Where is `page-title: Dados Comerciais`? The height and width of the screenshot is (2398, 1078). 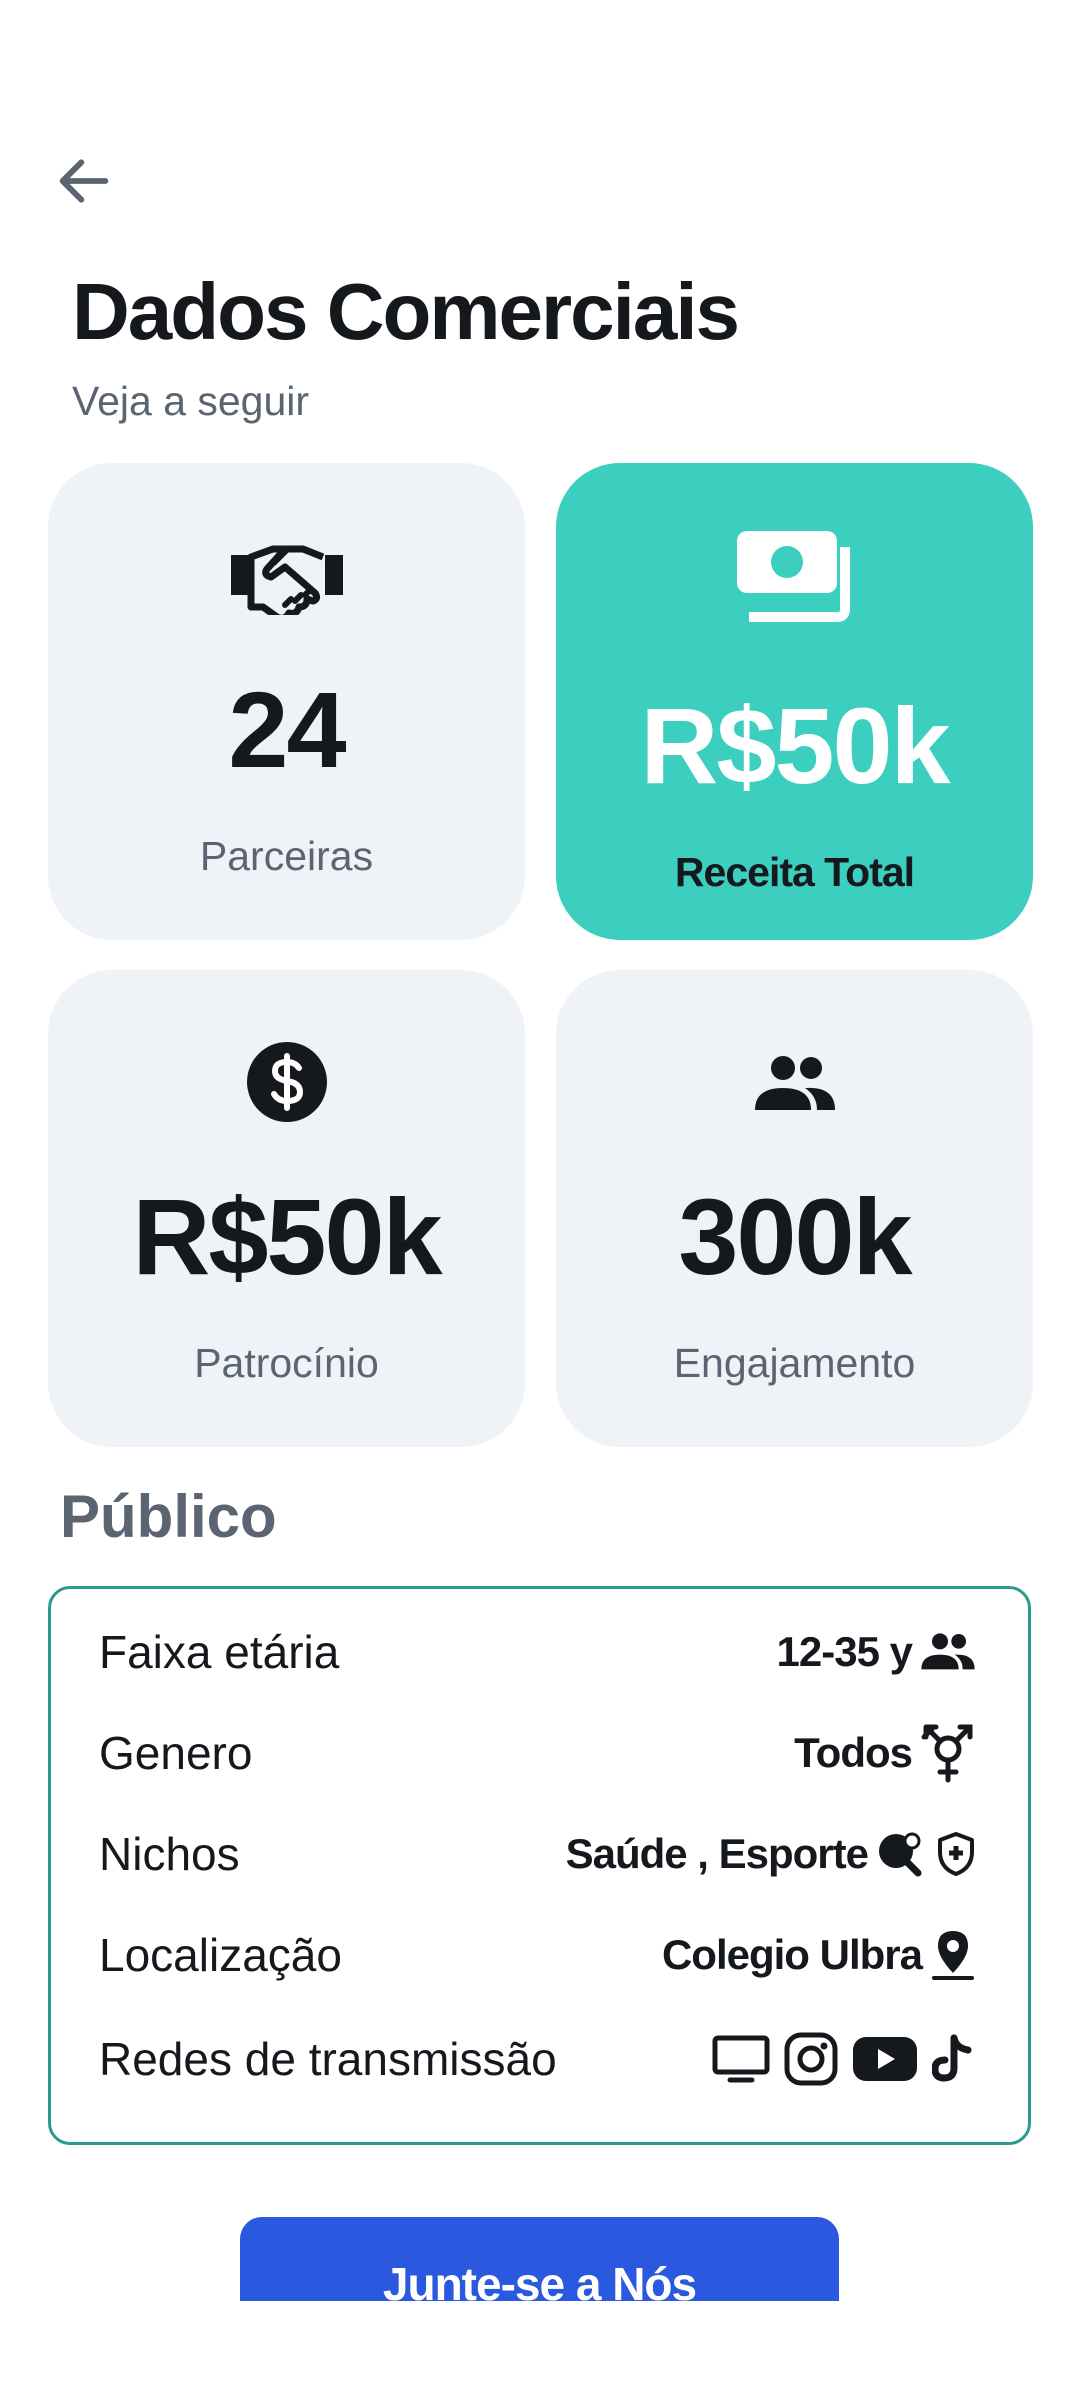
page-title: Dados Comerciais is located at coordinates (406, 311).